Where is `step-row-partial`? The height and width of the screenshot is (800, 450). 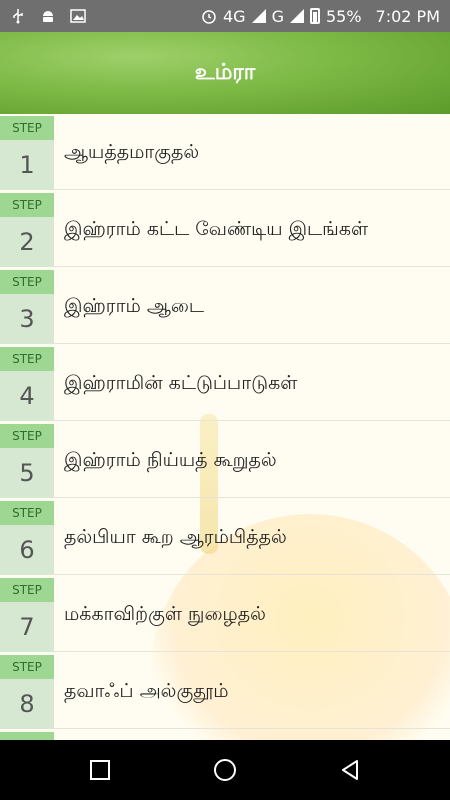
step-row-partial is located at coordinates (225, 735).